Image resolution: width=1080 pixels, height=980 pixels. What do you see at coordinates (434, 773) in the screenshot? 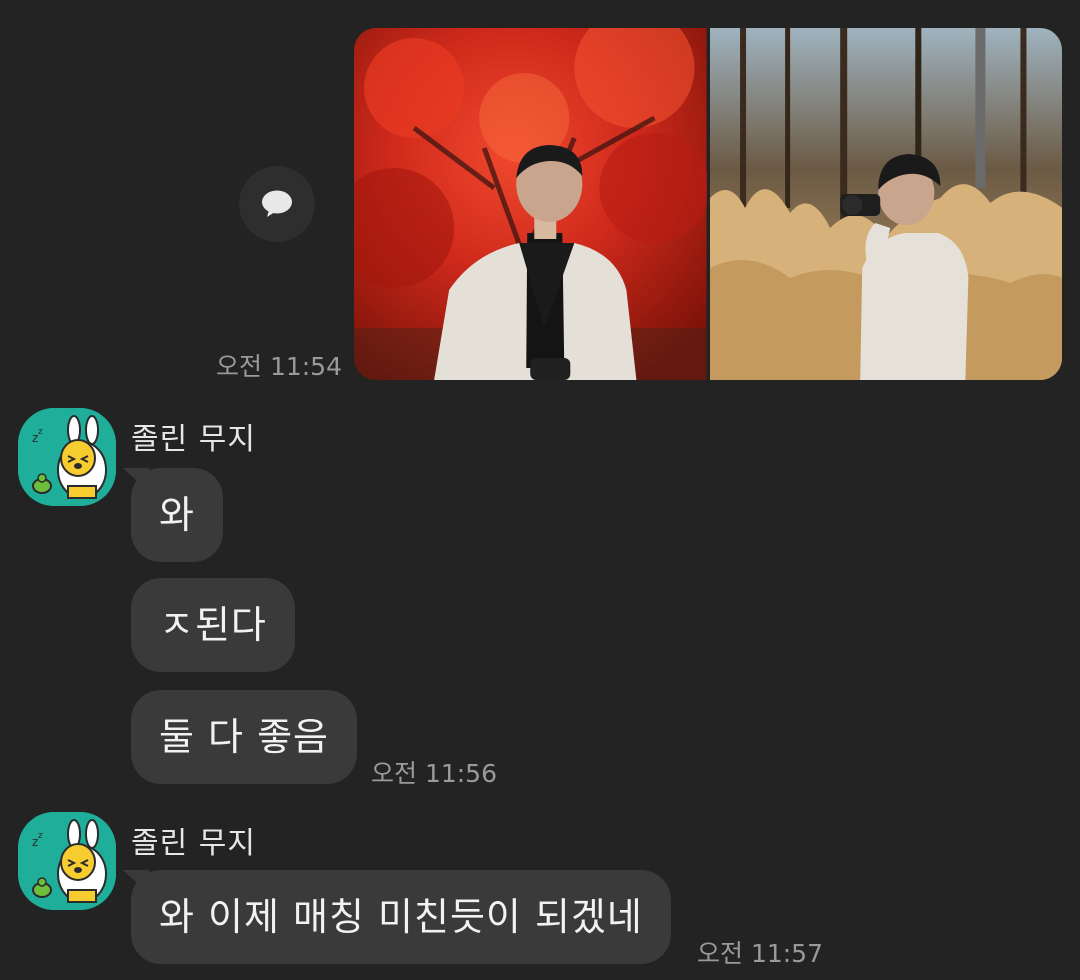
I see `message-timestamp: 오전 11:56` at bounding box center [434, 773].